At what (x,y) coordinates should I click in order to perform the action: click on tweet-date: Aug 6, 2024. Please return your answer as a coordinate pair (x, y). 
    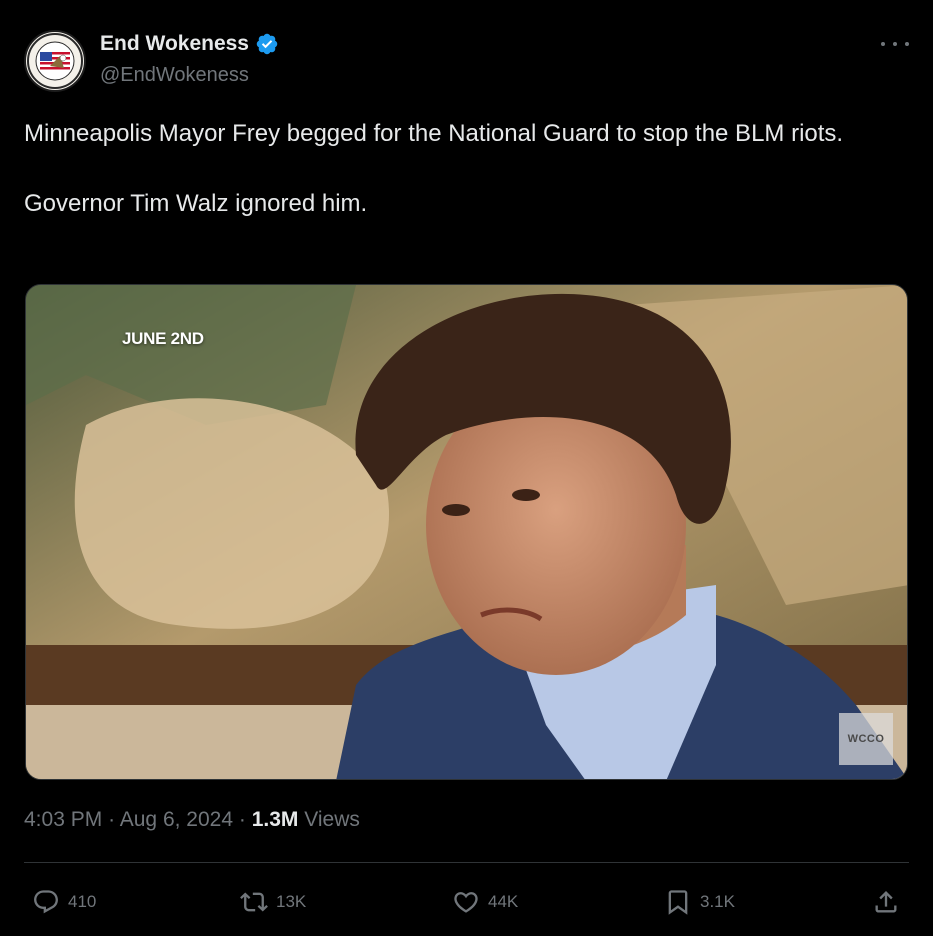
    Looking at the image, I should click on (176, 819).